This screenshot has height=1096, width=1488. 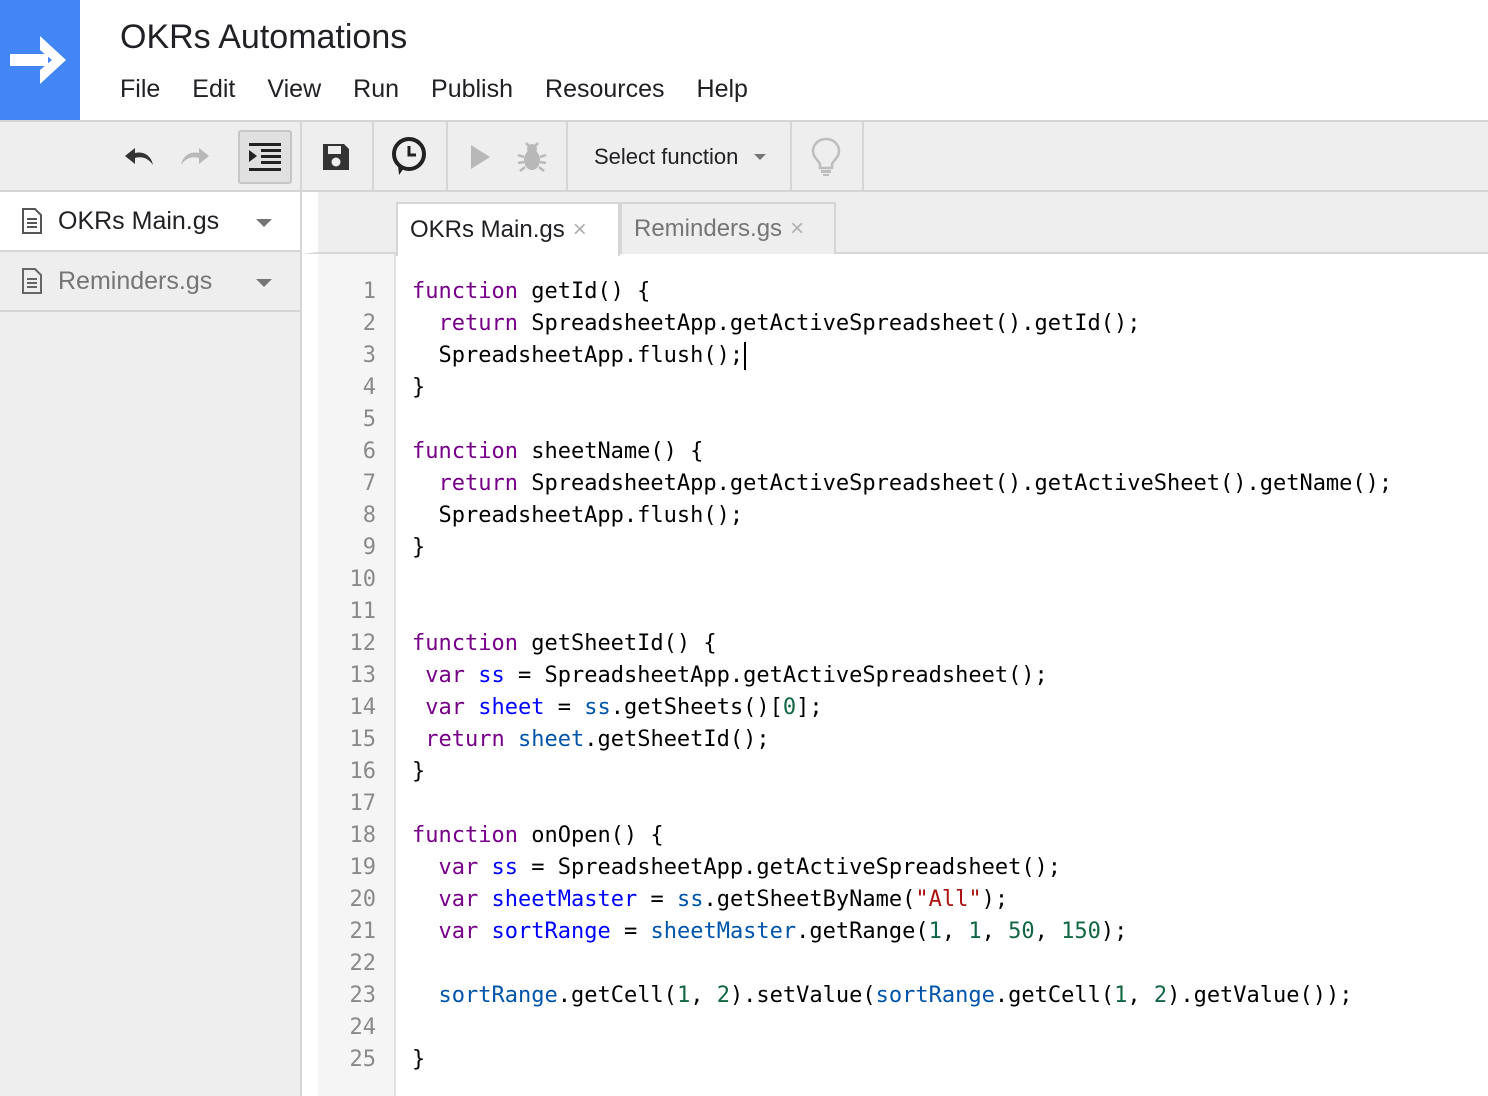 What do you see at coordinates (213, 89) in the screenshot?
I see `menu-edit: Edit` at bounding box center [213, 89].